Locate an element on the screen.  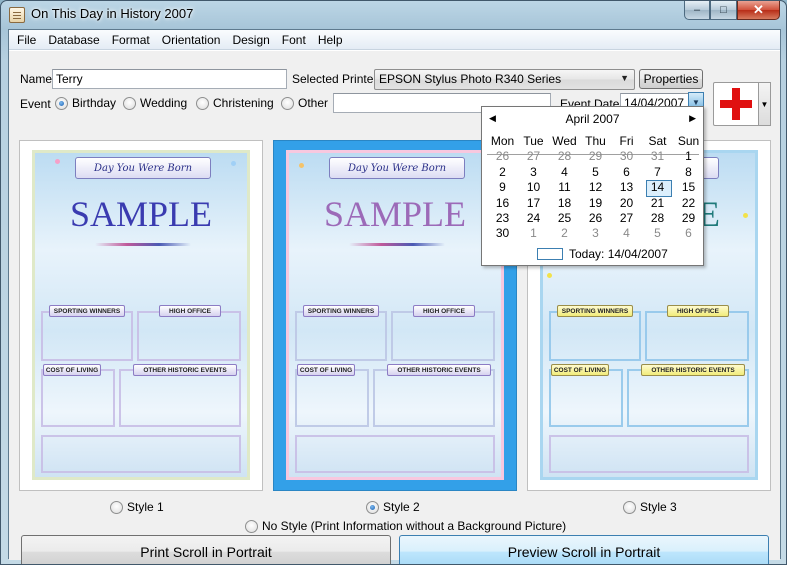
calendar-month-title: April 2007 is located at coordinates (592, 119).